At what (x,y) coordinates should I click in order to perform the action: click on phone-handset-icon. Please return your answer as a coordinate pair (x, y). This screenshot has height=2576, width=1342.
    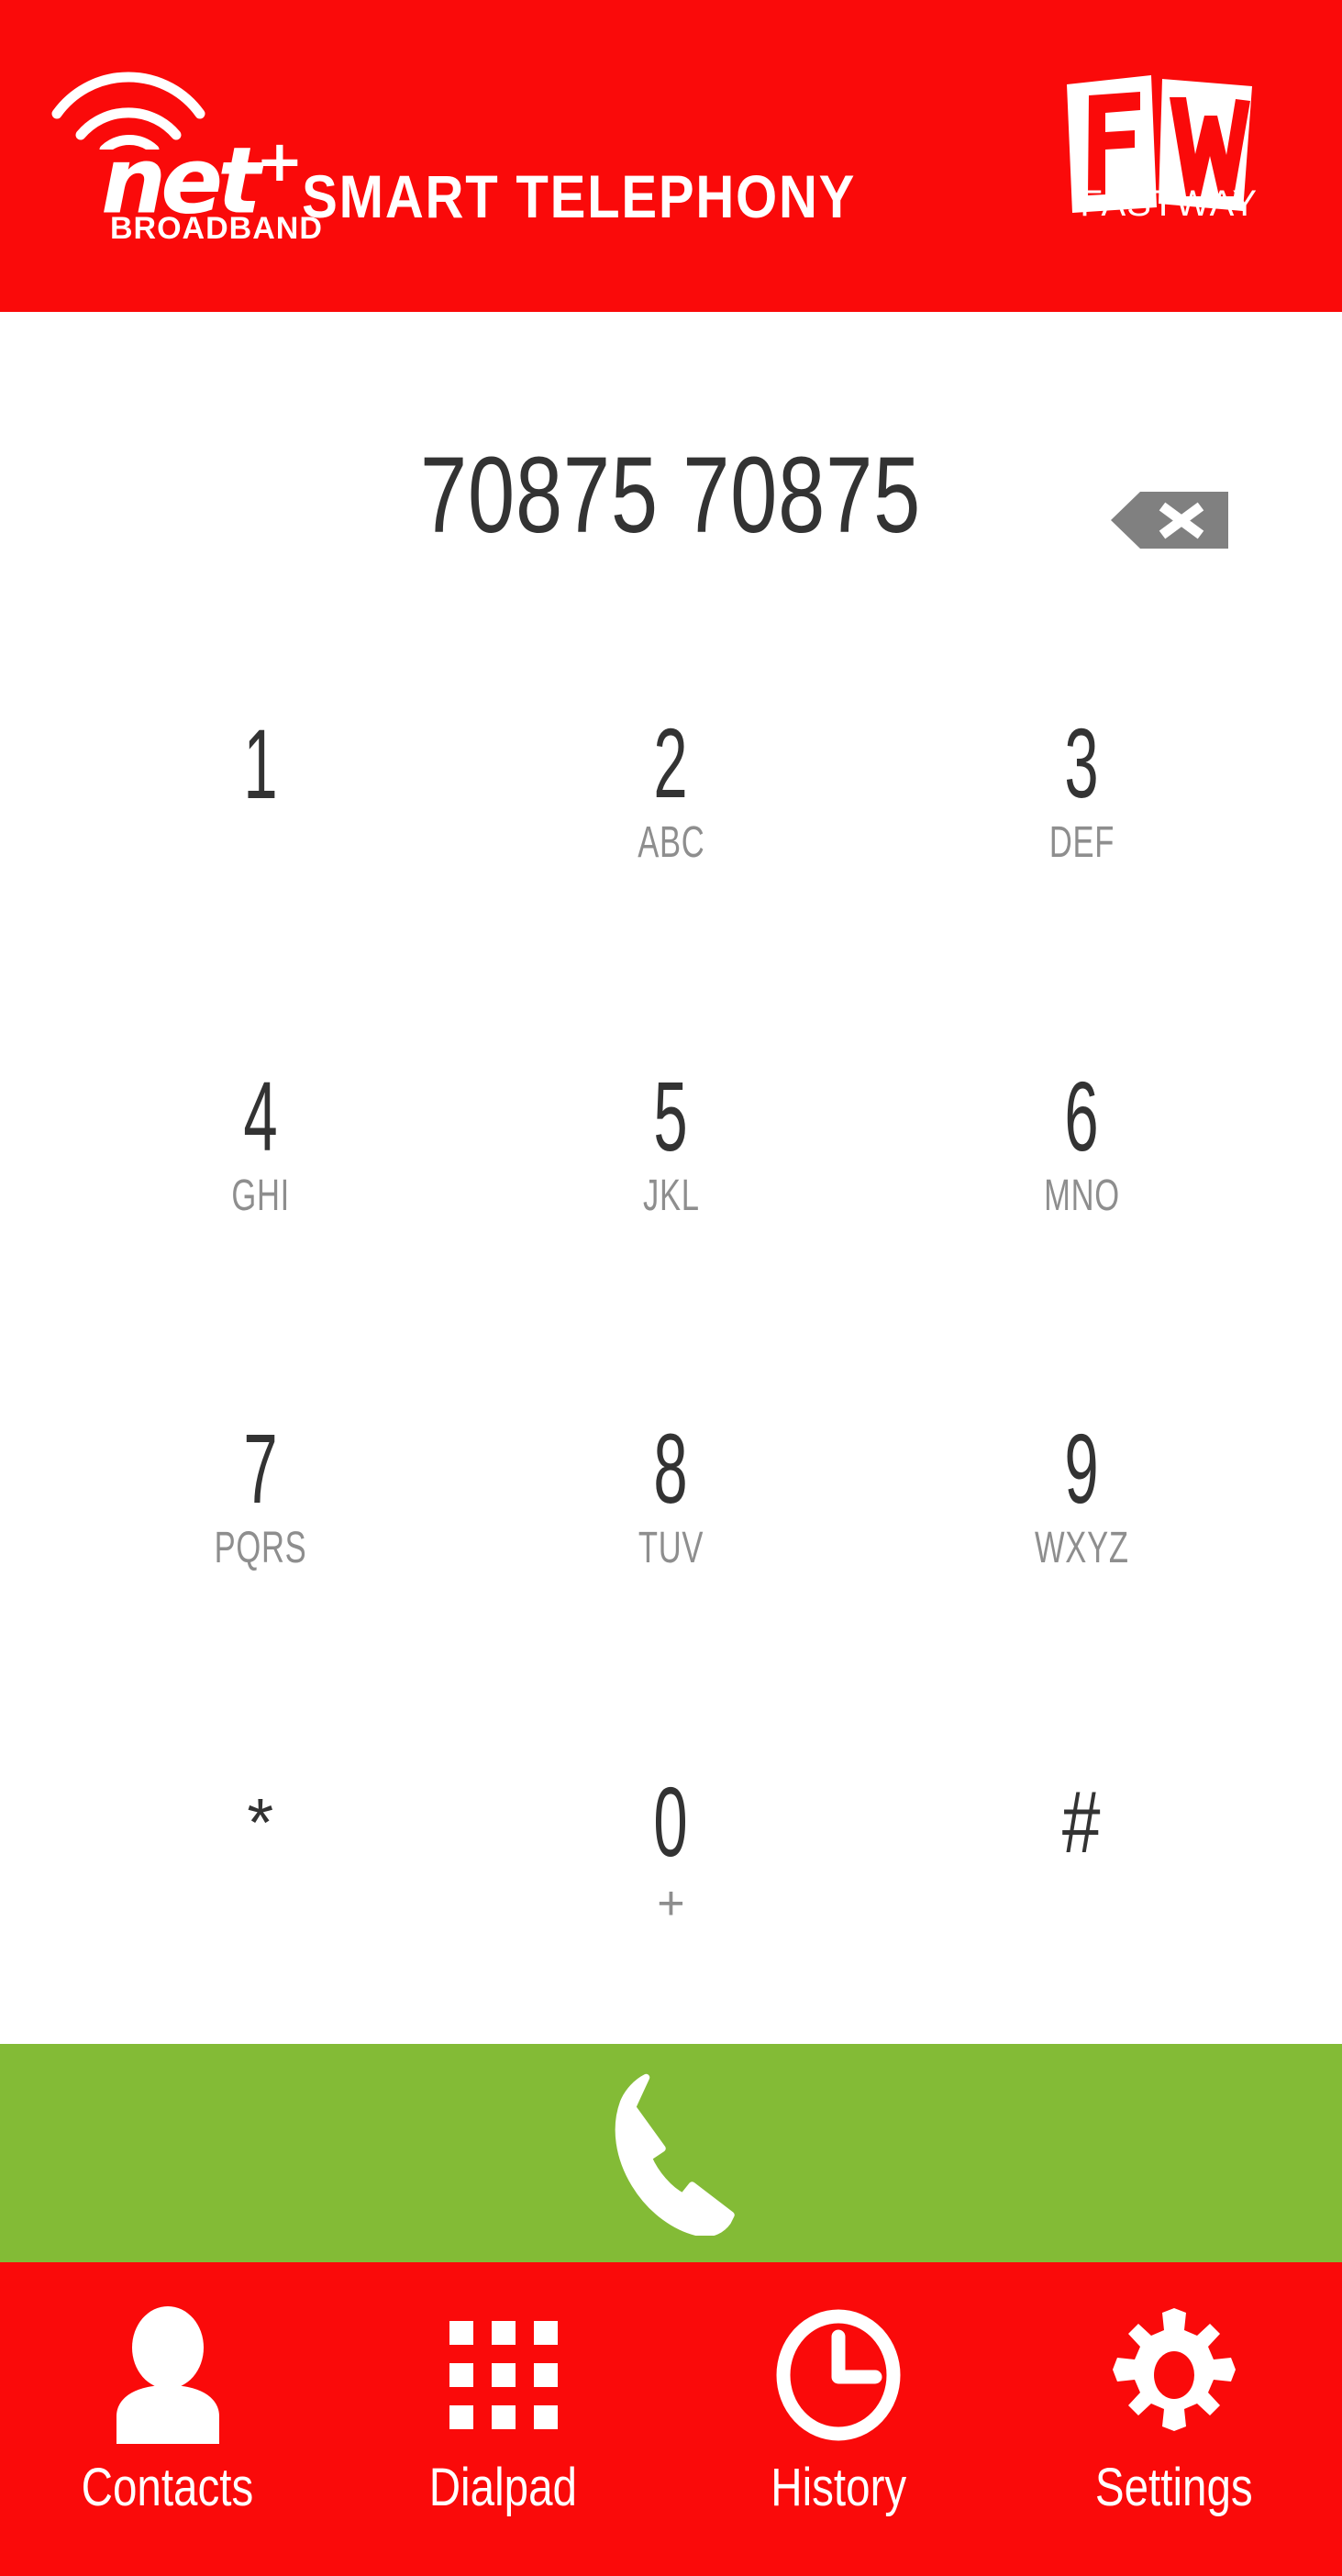
    Looking at the image, I should click on (675, 2154).